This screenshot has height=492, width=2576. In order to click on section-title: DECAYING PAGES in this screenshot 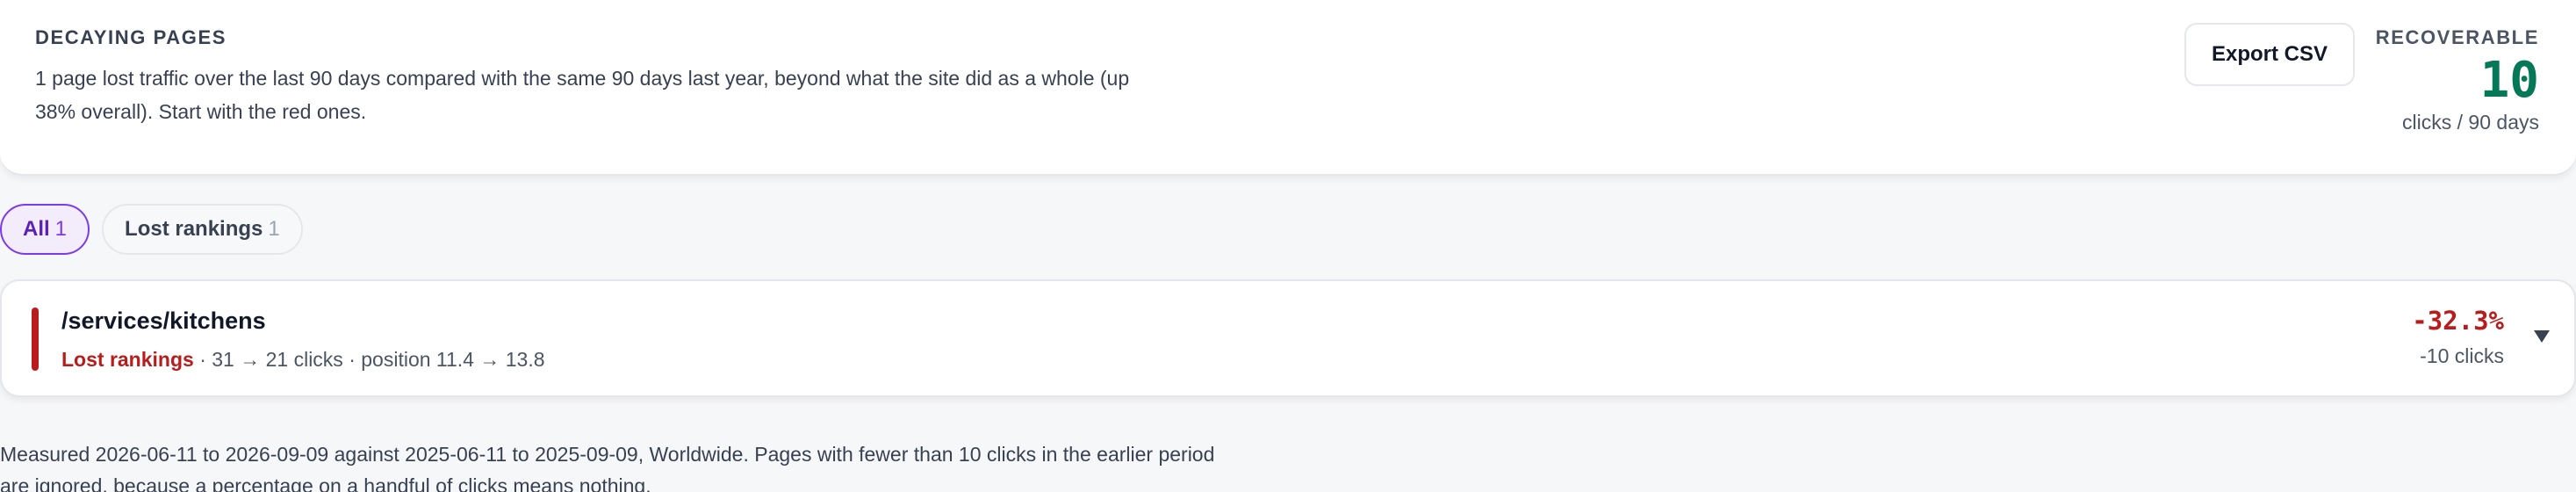, I will do `click(131, 37)`.